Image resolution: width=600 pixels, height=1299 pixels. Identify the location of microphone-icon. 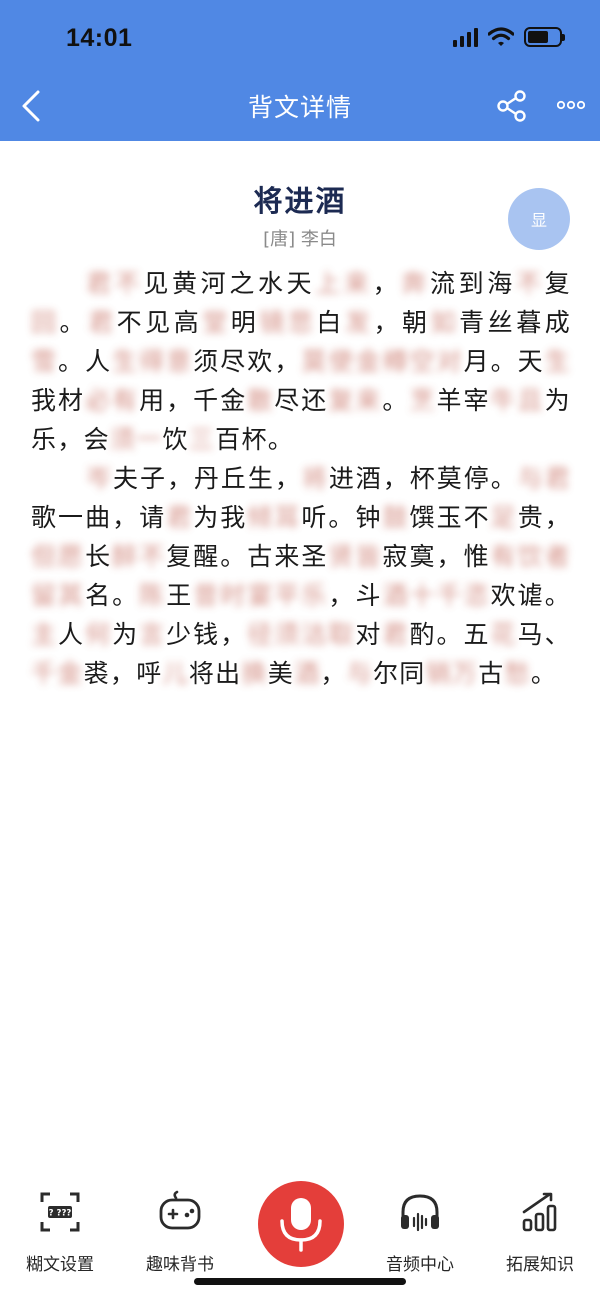
(301, 1225).